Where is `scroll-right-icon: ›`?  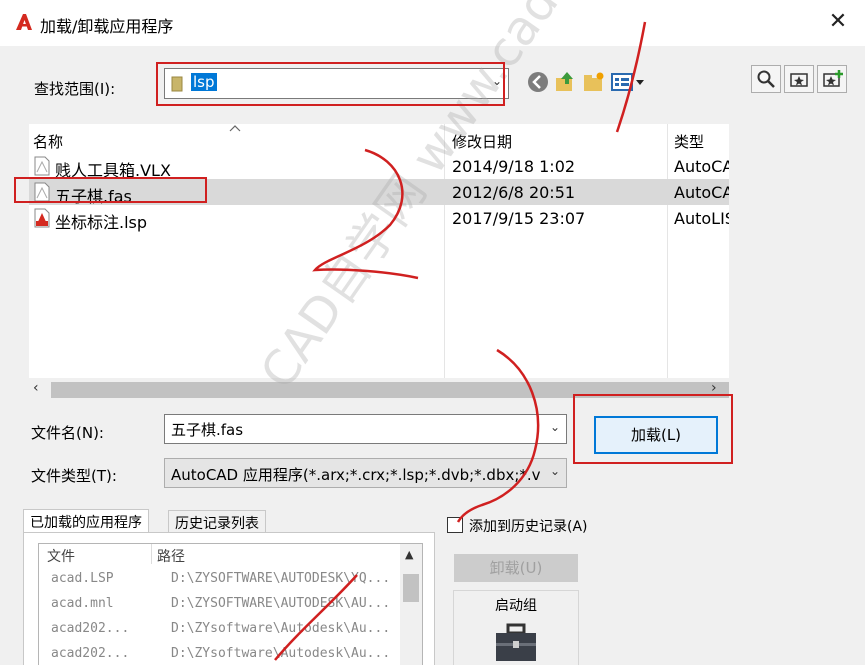
scroll-right-icon: › is located at coordinates (714, 388).